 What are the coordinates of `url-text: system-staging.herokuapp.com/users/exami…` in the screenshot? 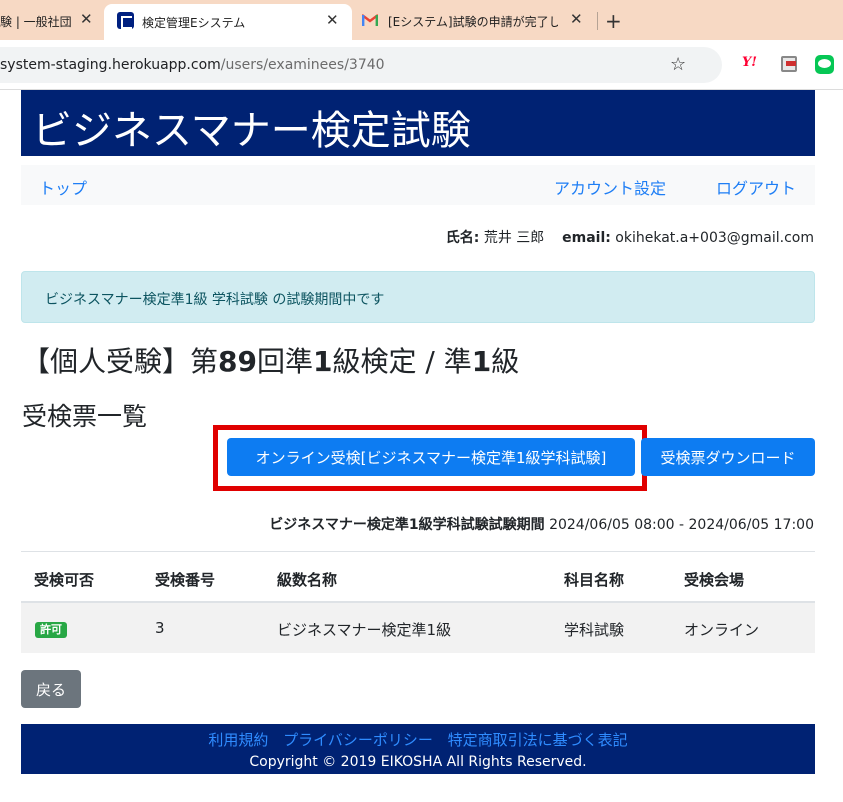 It's located at (192, 65).